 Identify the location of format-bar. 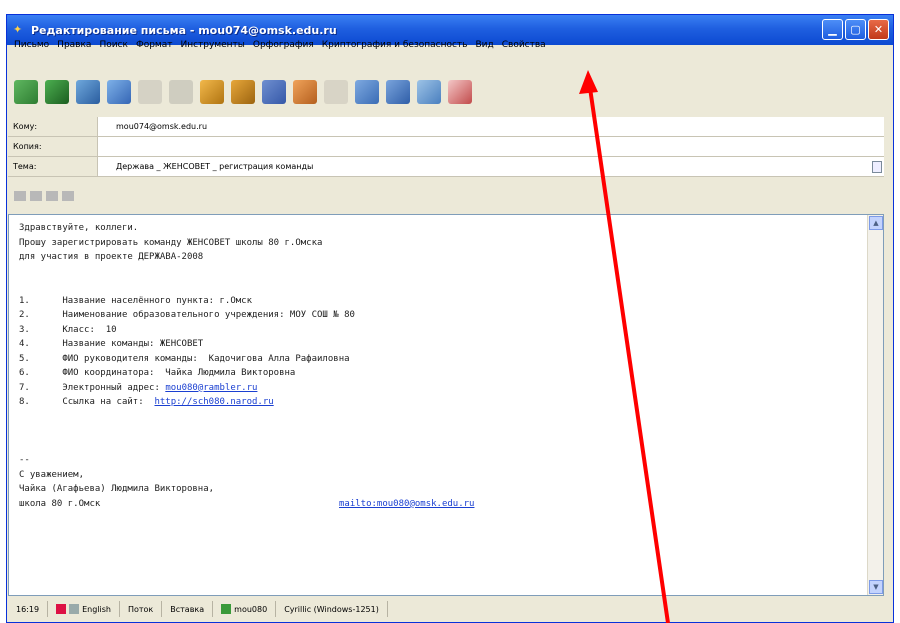
(446, 196).